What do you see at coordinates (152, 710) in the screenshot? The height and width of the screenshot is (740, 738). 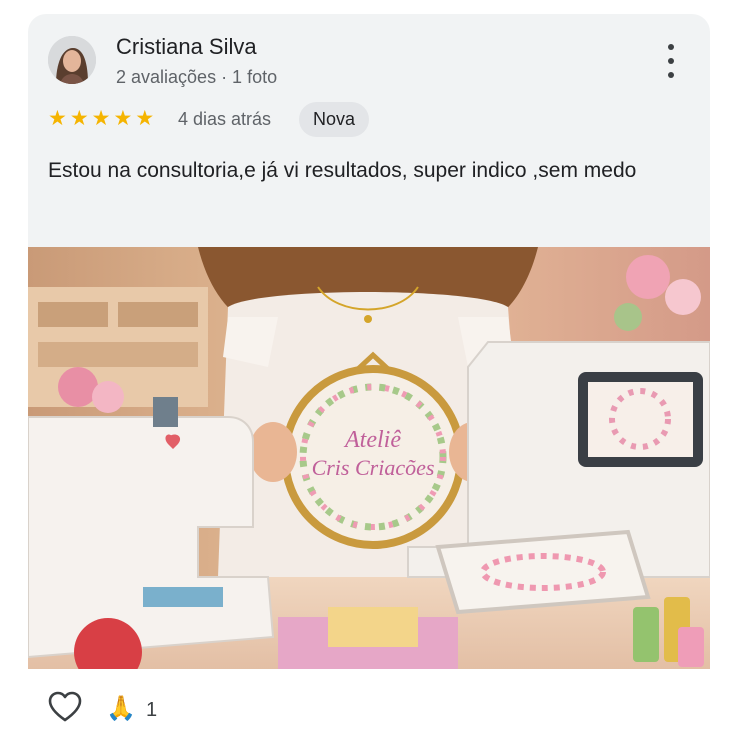 I see `reaction-count: 1` at bounding box center [152, 710].